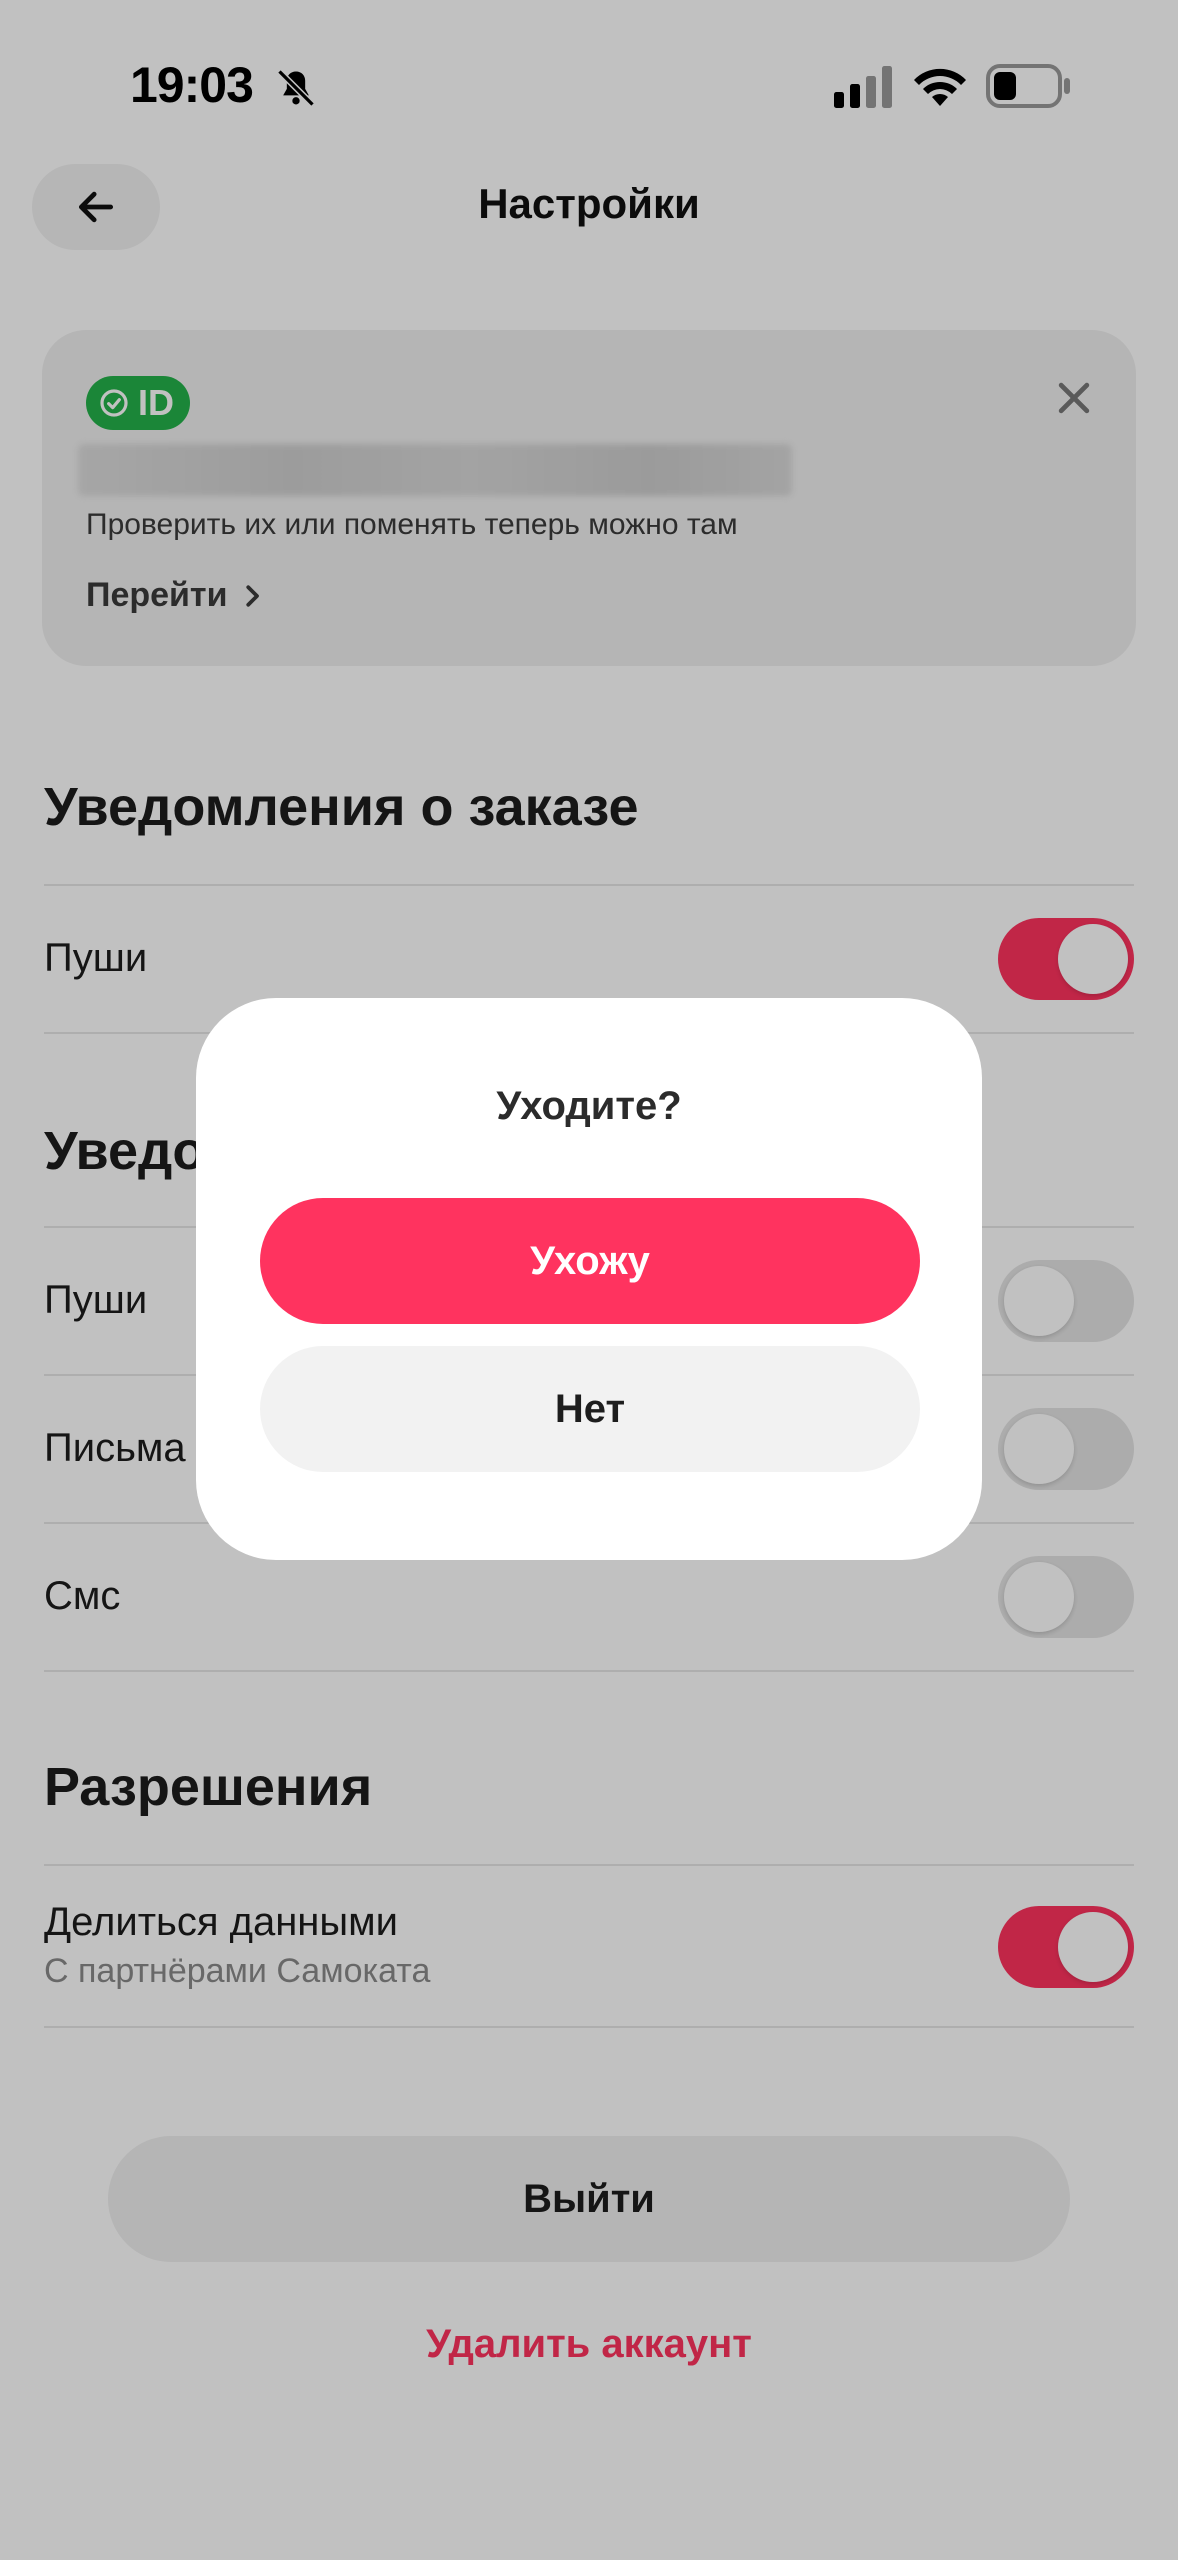 This screenshot has height=2560, width=1178. I want to click on cancel-button: Нет, so click(590, 1409).